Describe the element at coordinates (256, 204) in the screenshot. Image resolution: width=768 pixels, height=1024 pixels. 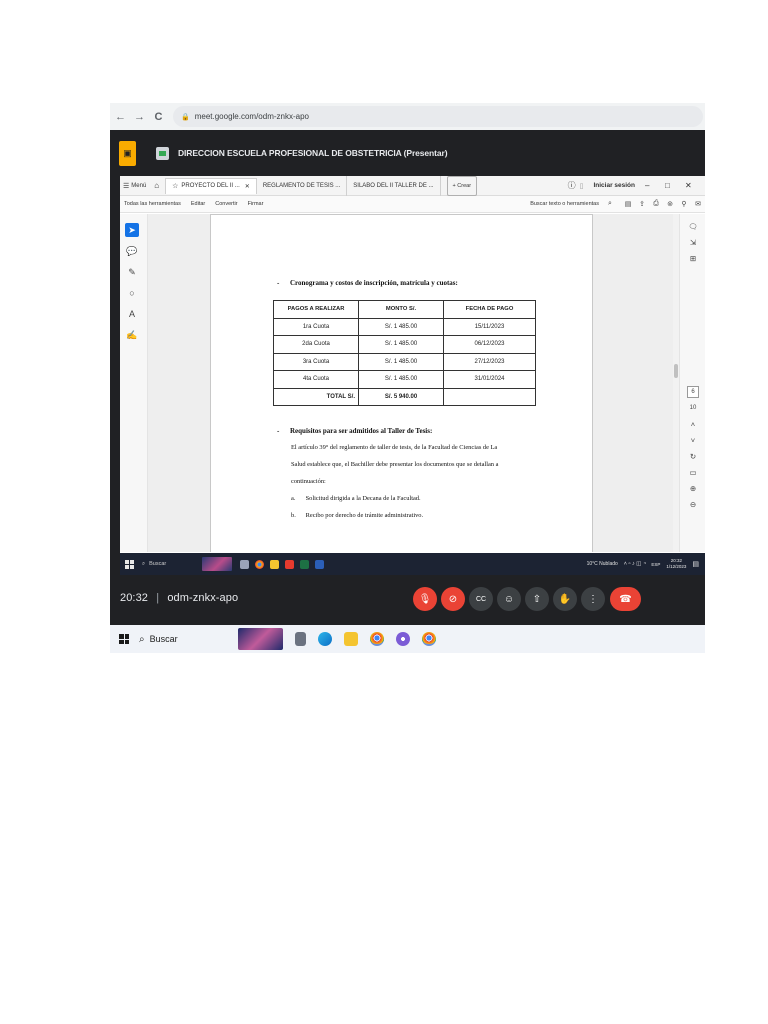
I see `sign-menu: Firmar` at that location.